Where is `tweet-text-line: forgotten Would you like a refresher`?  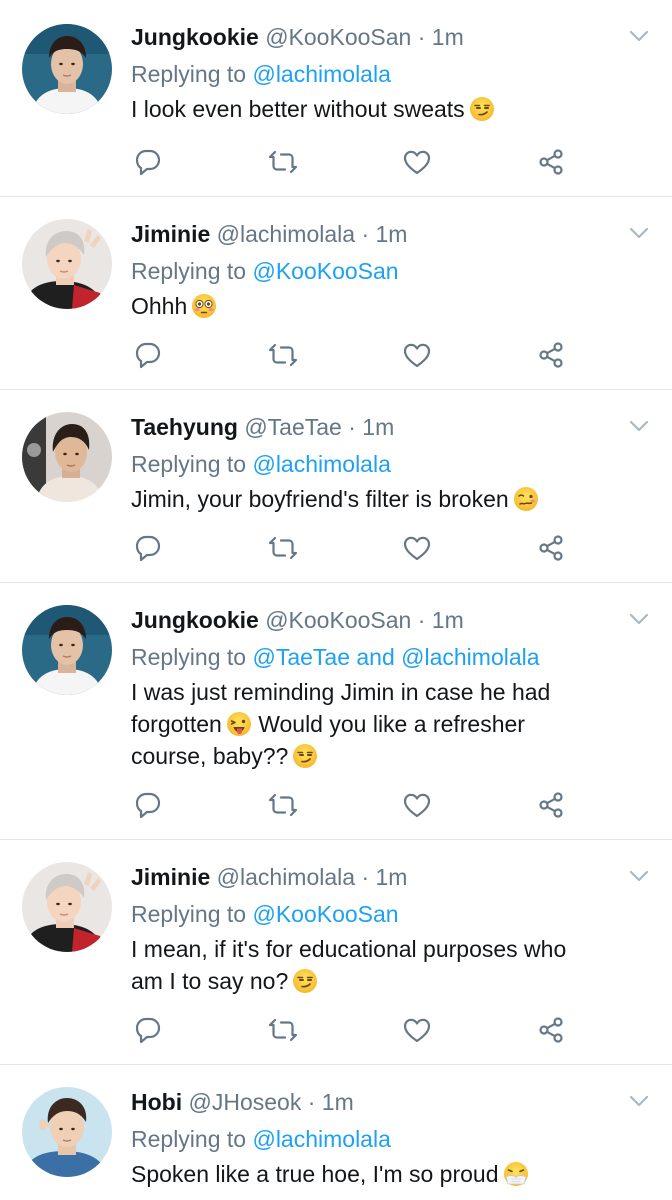
tweet-text-line: forgotten Would you like a refresher is located at coordinates (386, 724).